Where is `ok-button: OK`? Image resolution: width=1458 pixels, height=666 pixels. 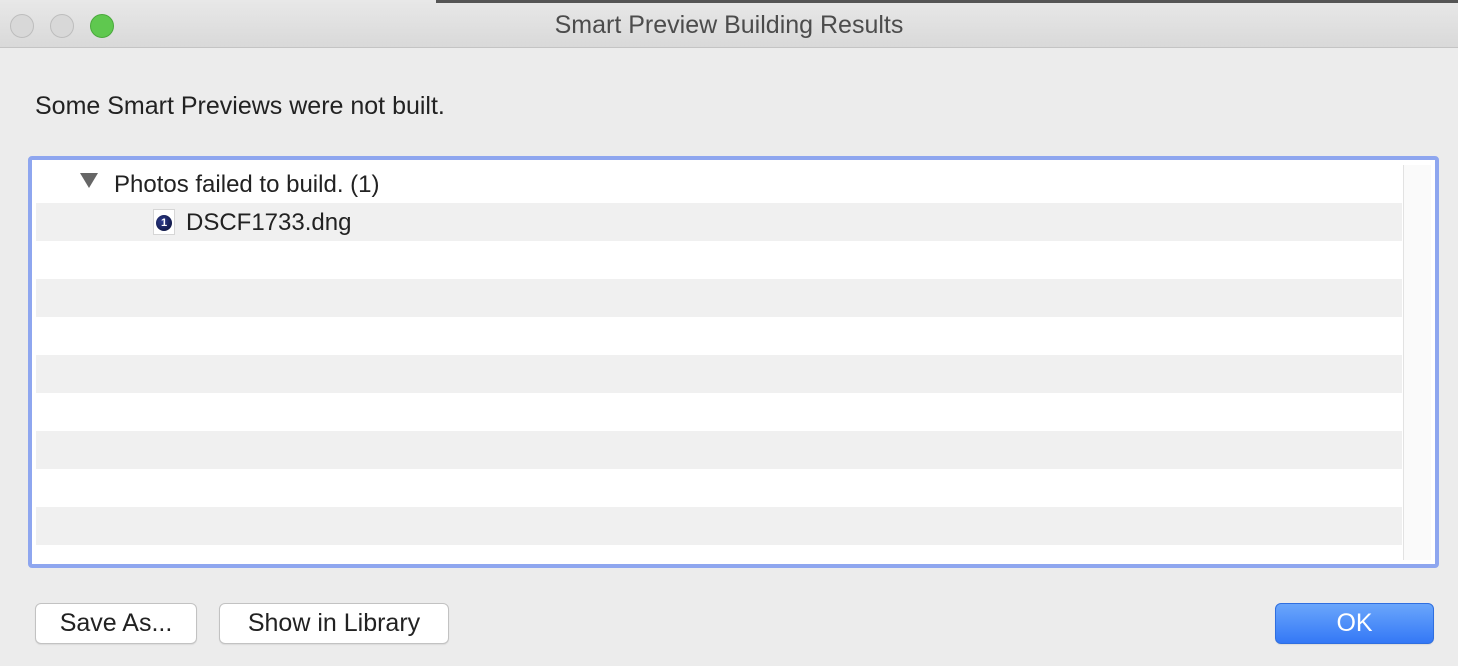 ok-button: OK is located at coordinates (1354, 623).